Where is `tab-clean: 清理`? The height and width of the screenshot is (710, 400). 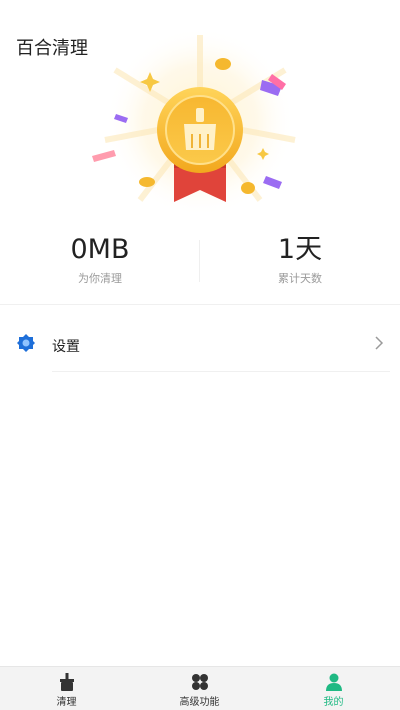 tab-clean: 清理 is located at coordinates (66, 688).